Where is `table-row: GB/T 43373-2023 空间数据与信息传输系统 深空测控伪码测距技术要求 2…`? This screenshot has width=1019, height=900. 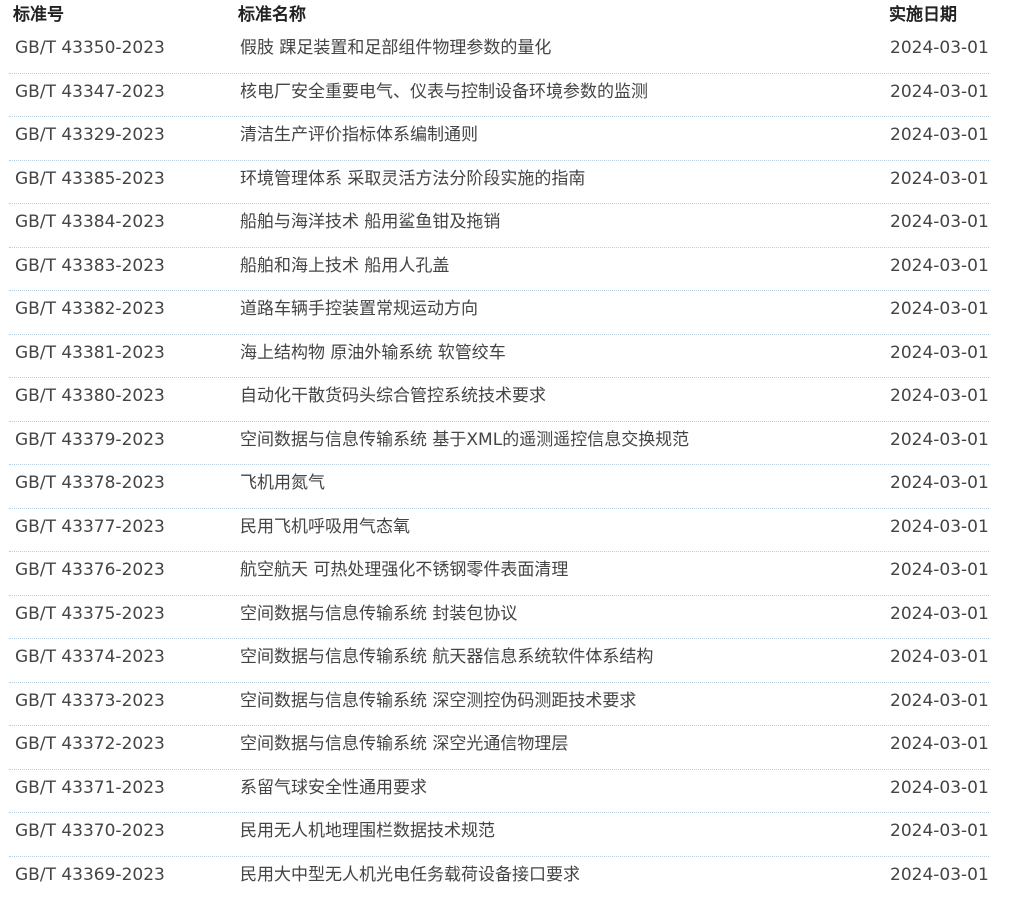
table-row: GB/T 43373-2023 空间数据与信息传输系统 深空测控伪码测距技术要求 2… is located at coordinates (509, 705).